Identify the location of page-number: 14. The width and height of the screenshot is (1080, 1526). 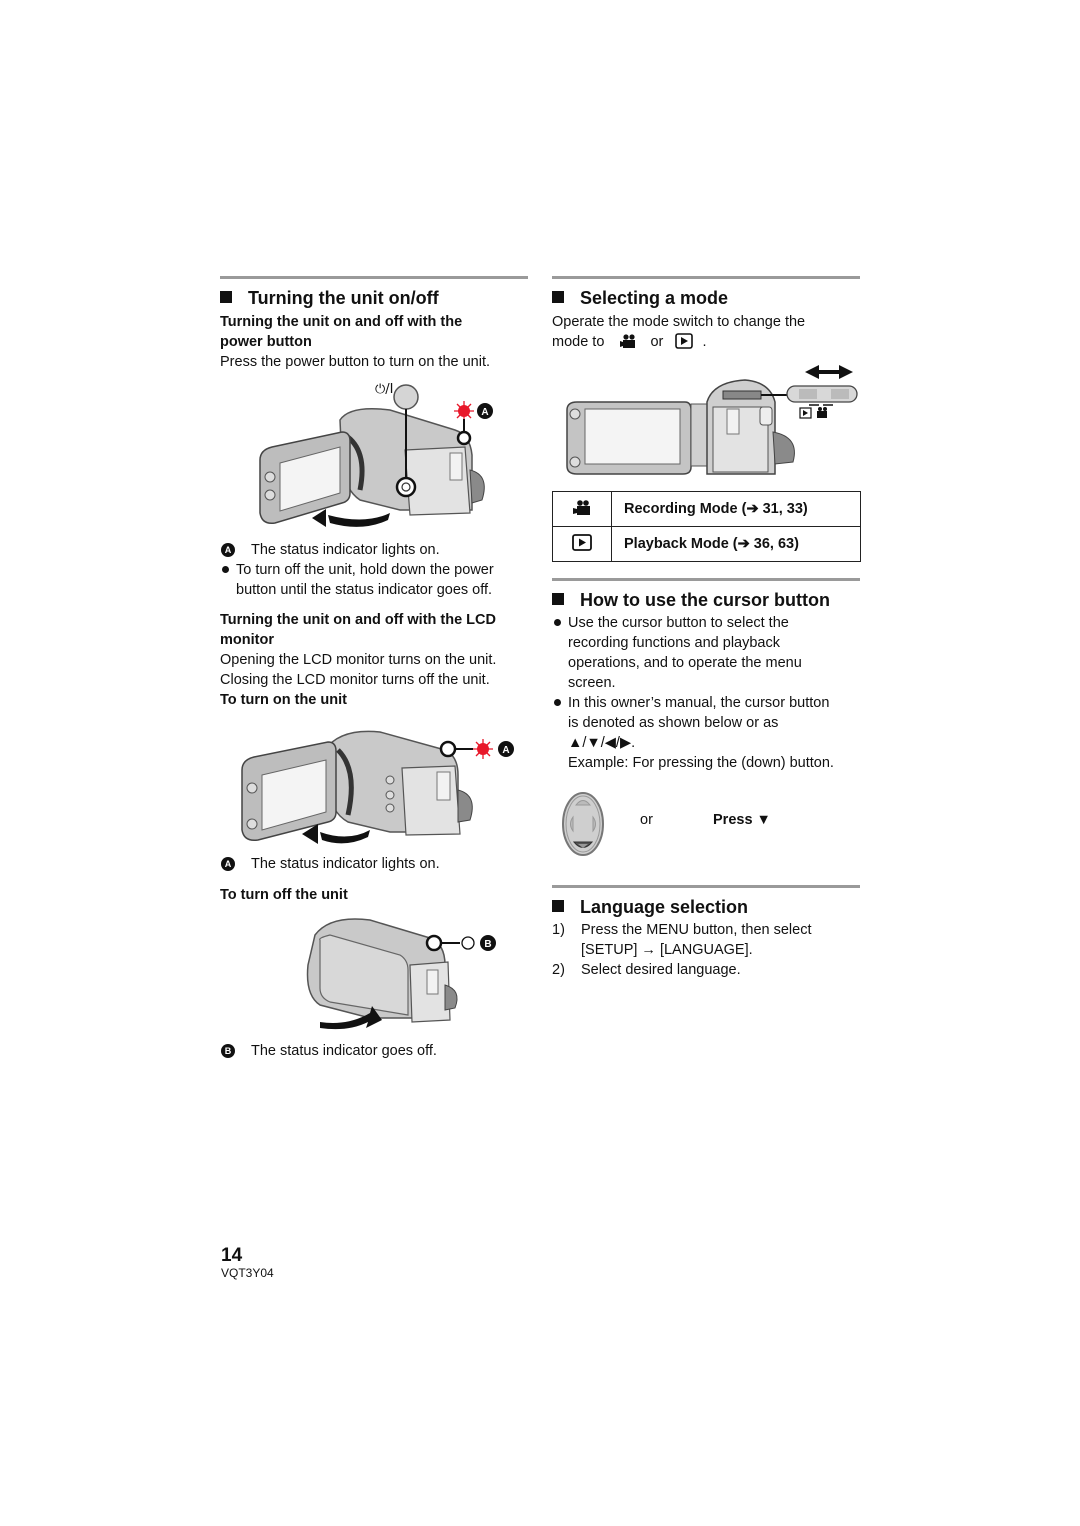
(232, 1255).